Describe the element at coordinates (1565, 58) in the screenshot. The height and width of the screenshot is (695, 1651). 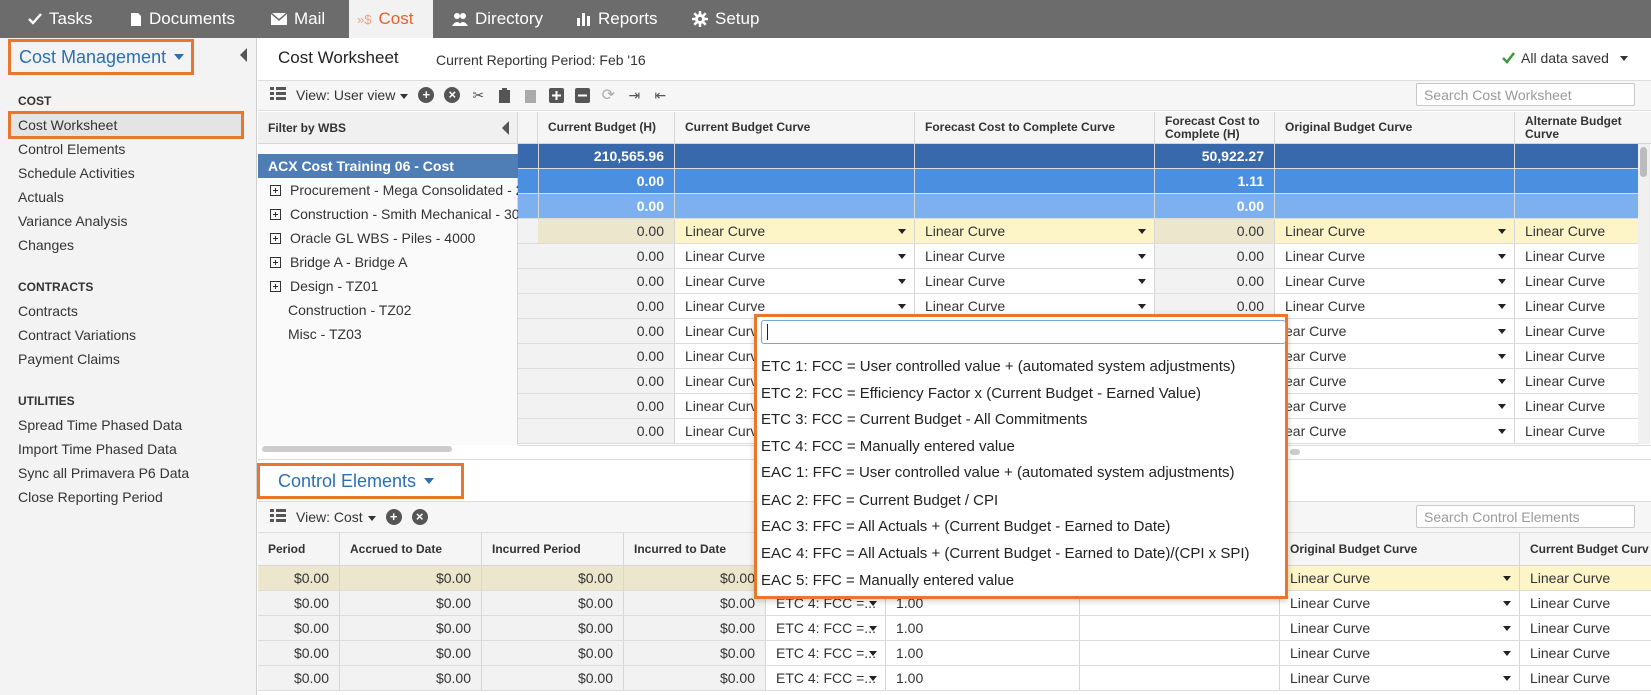
I see `save-status: All data saved` at that location.